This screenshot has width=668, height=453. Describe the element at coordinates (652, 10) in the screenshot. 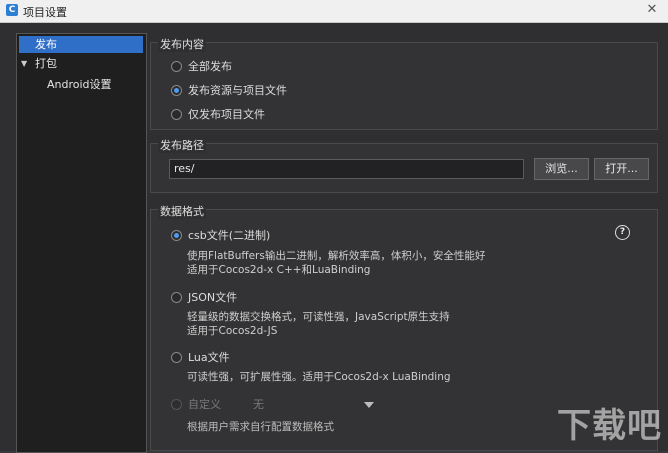

I see `close-icon: ✕` at that location.